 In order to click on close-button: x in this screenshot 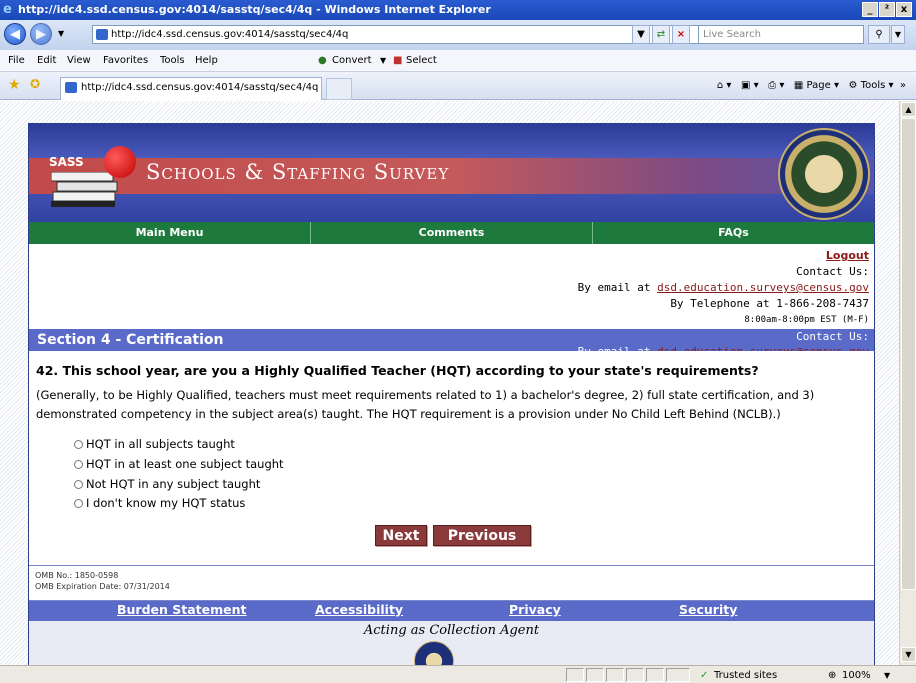, I will do `click(904, 9)`.